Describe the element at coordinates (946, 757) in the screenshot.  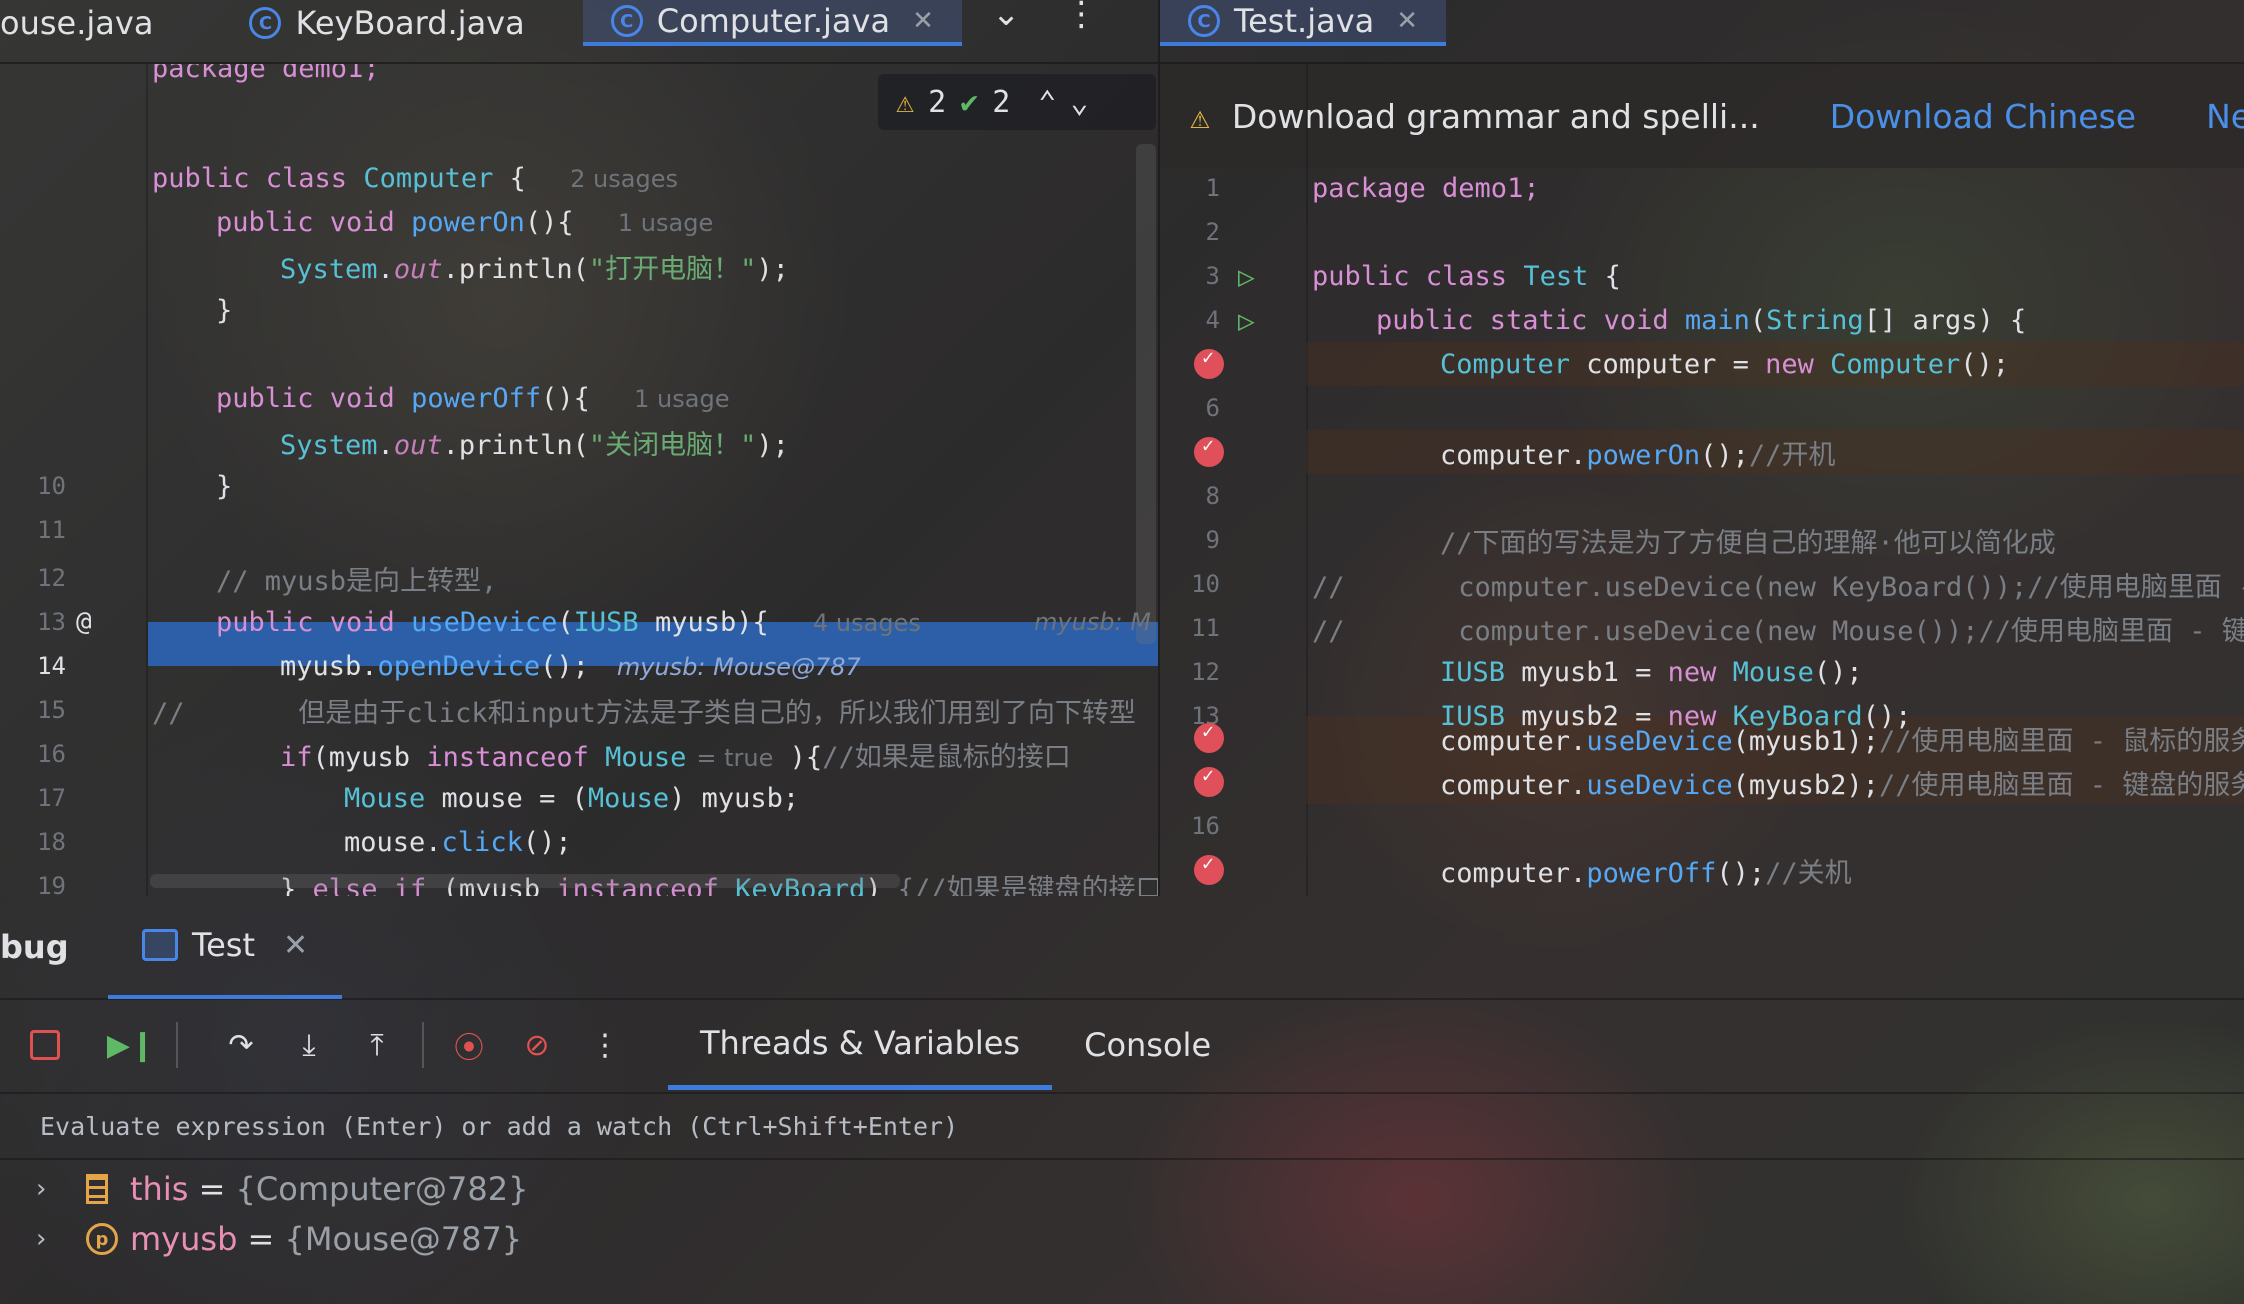
I see `code-comment: //如果是鼠标的接口` at that location.